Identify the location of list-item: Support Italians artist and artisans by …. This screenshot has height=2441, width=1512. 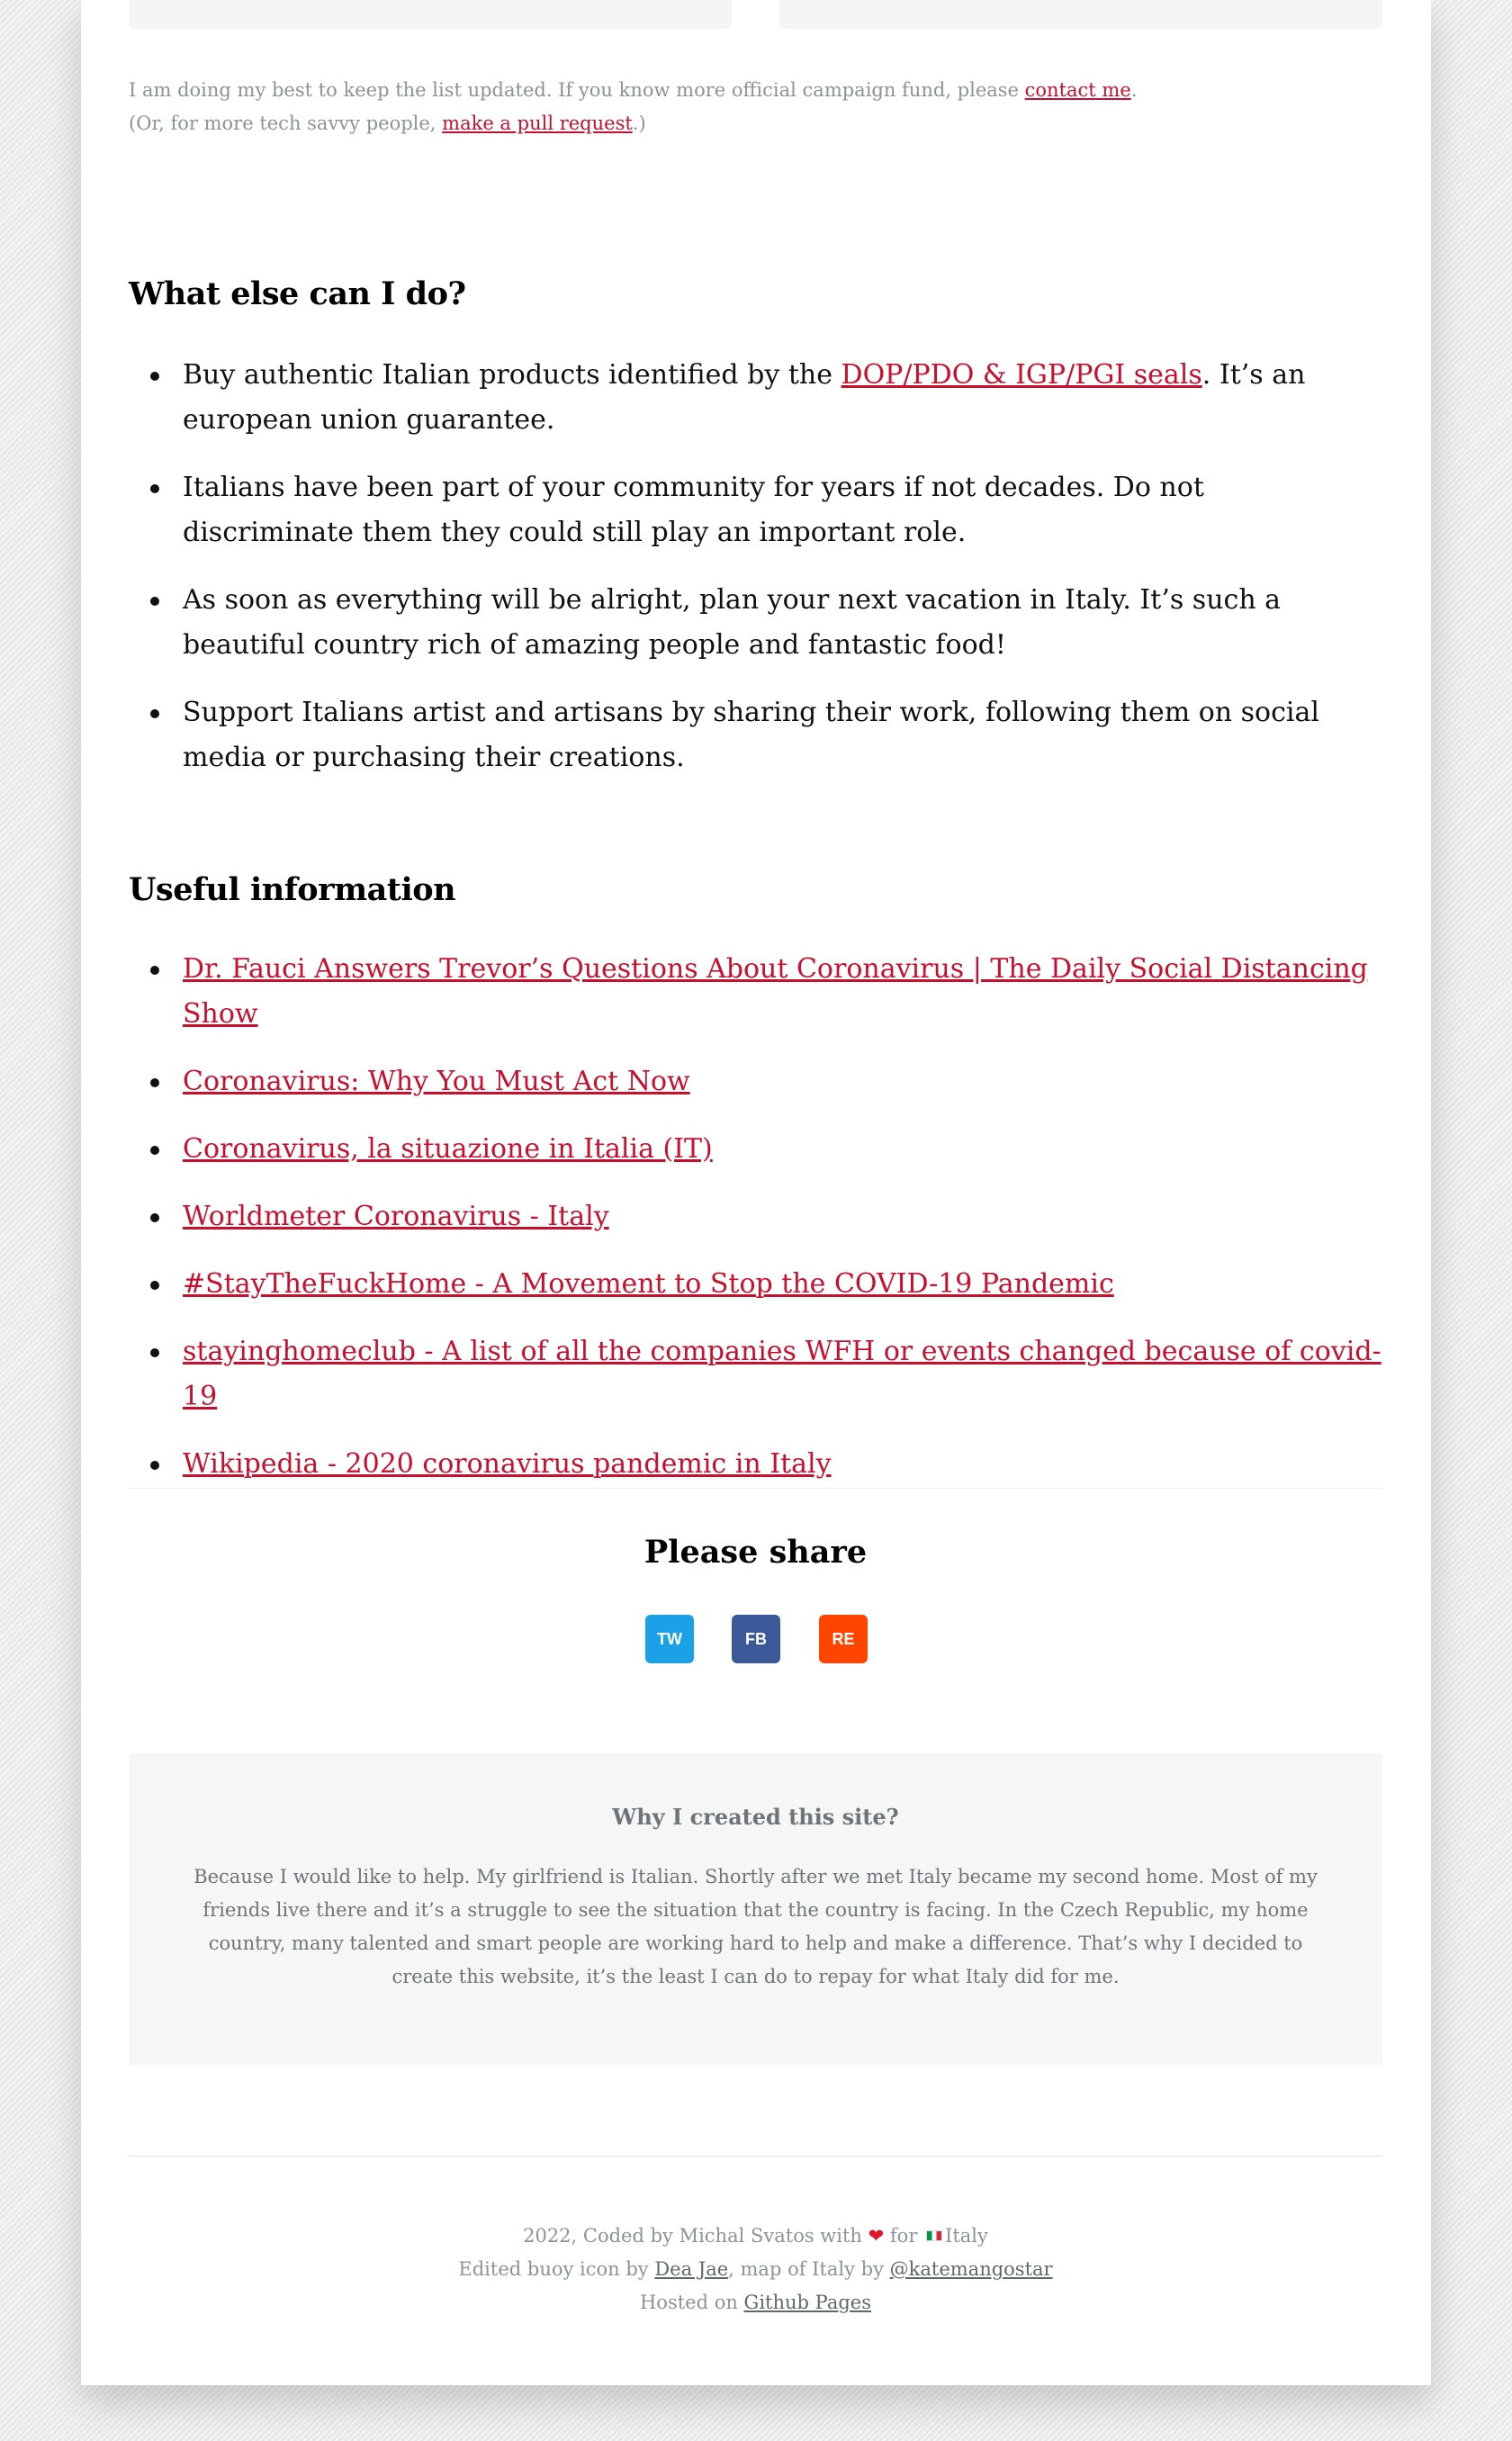
(755, 735).